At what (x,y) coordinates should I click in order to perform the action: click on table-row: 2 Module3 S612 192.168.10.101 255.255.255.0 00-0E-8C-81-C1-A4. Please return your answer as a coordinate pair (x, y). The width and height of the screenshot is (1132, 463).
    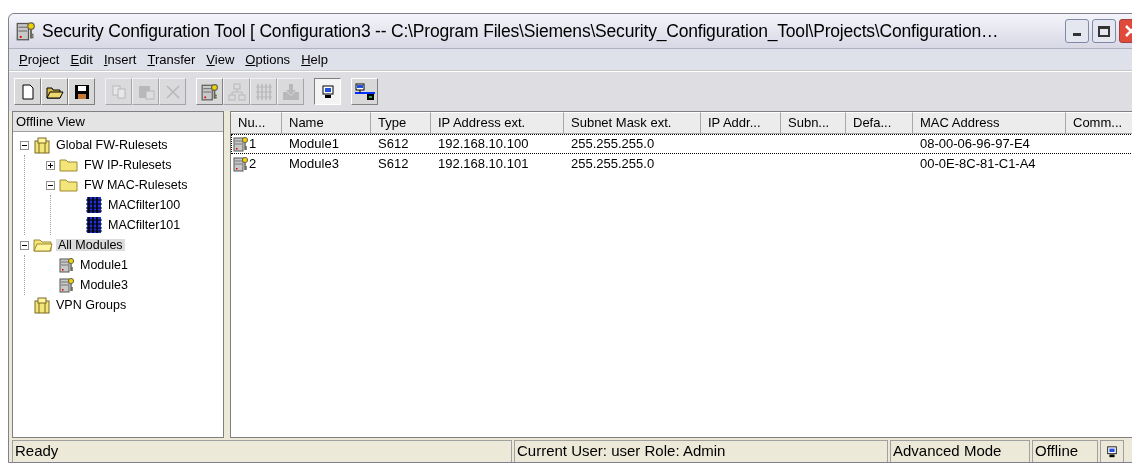
    Looking at the image, I should click on (681, 164).